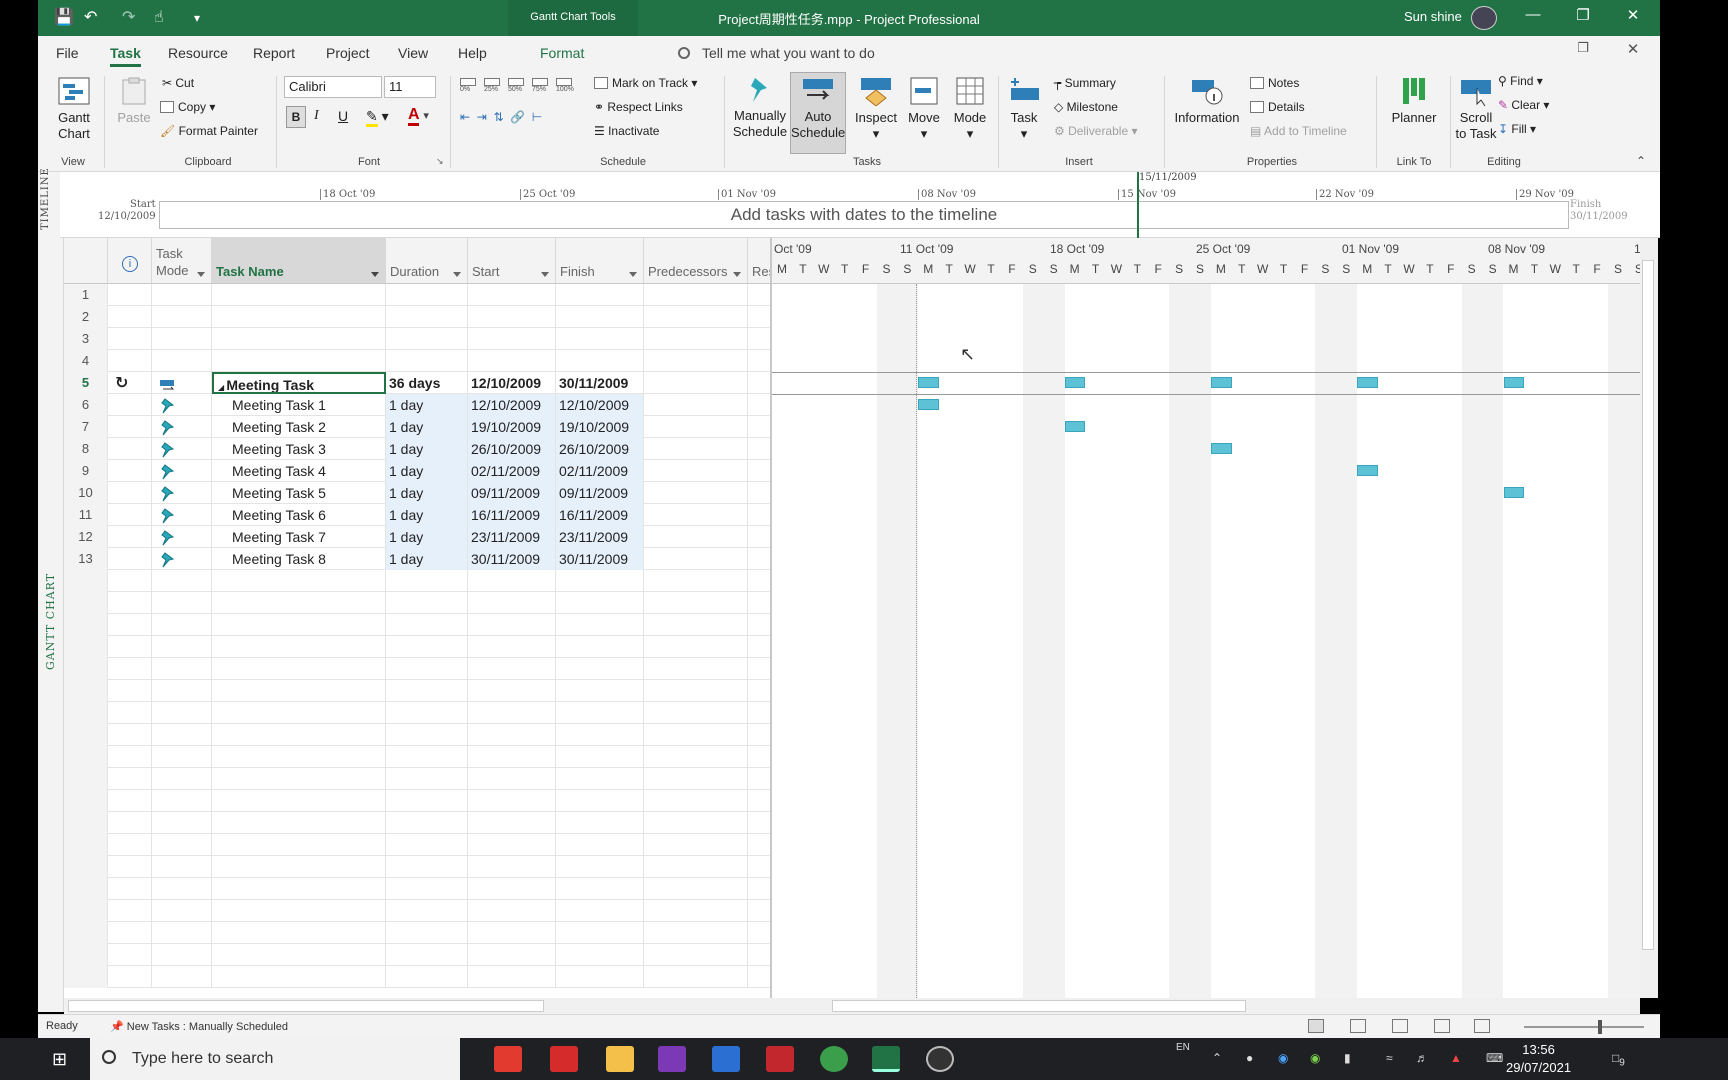  Describe the element at coordinates (1476, 109) in the screenshot. I see `scroll-to-task-button: Scroll to Task` at that location.